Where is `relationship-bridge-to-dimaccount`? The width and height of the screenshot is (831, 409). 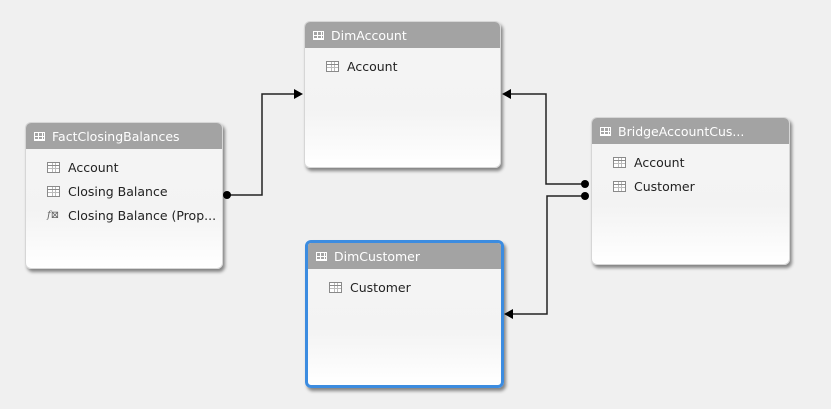 relationship-bridge-to-dimaccount is located at coordinates (546, 139).